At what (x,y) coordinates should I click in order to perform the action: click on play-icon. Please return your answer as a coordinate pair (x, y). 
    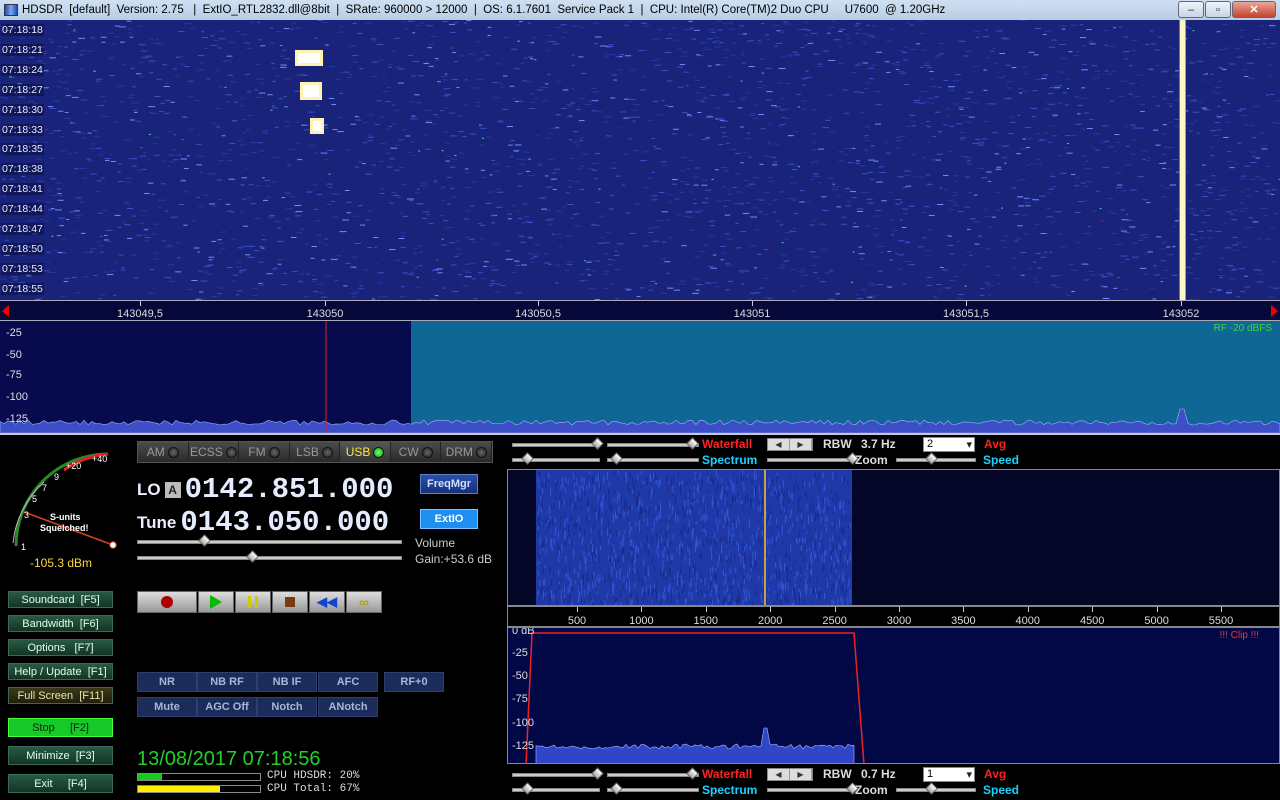
    Looking at the image, I should click on (216, 602).